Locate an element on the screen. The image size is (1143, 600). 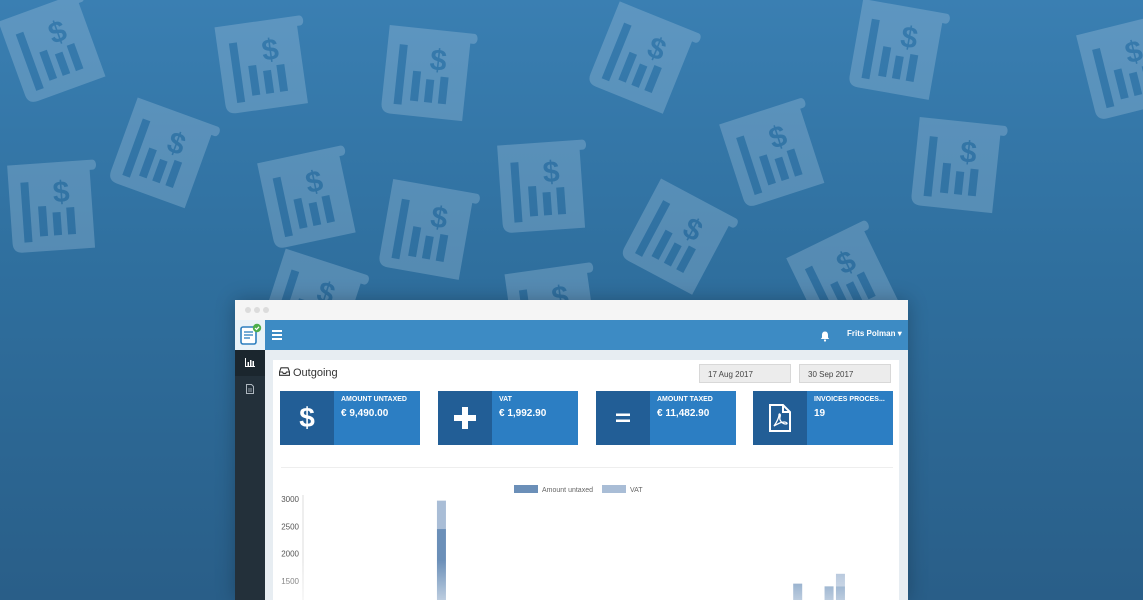
hamburger-menu-icon is located at coordinates (277, 335).